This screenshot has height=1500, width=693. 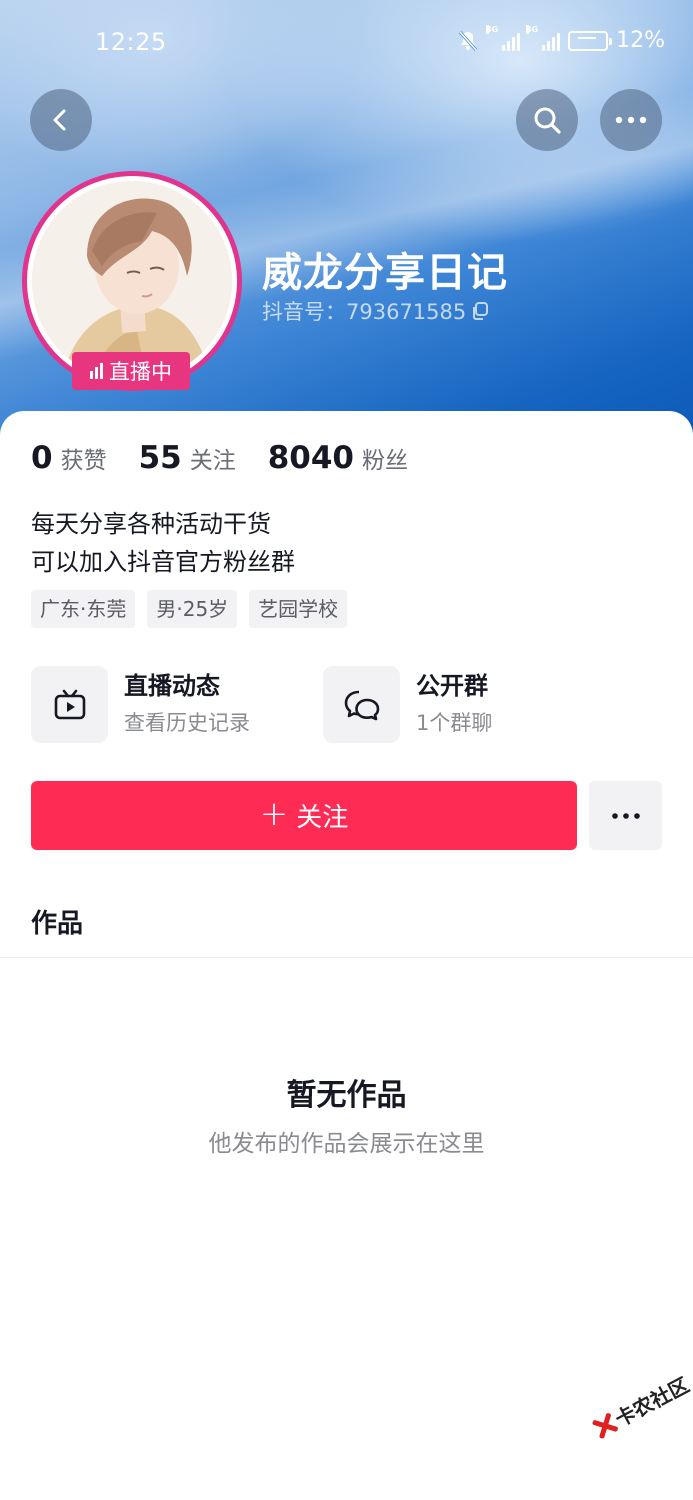 I want to click on status-bar: 12:25 4G 4G 12%, so click(x=346, y=43).